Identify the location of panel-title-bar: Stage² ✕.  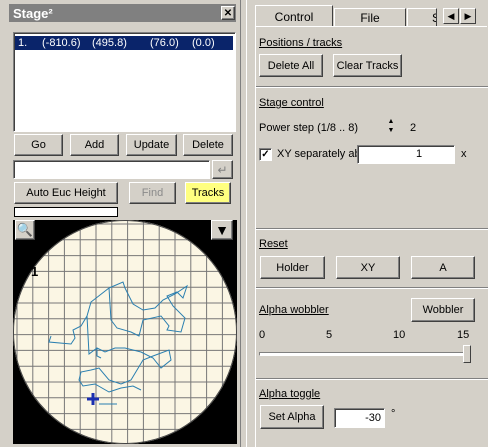
(122, 13).